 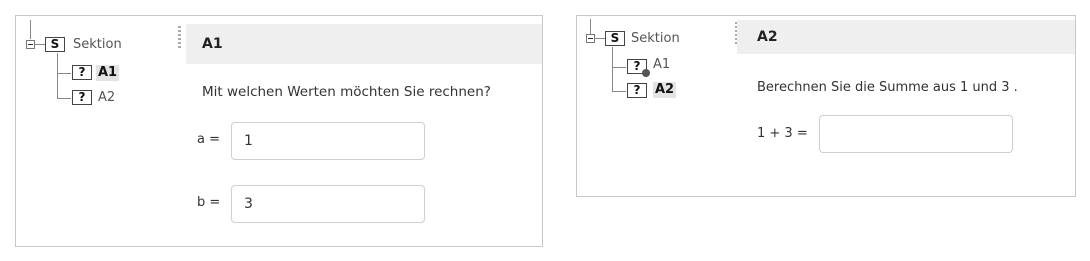 I want to click on splitter-handle, so click(x=179, y=38).